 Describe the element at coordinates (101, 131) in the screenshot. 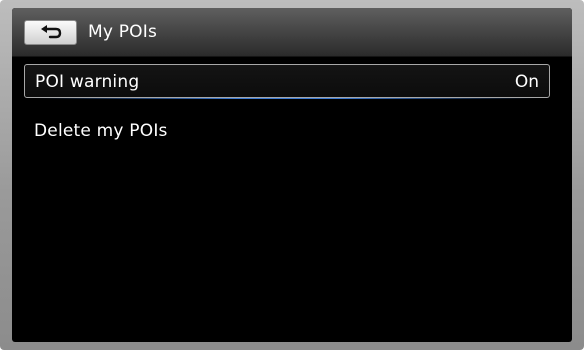

I see `menu-item-label: Delete my POIs` at that location.